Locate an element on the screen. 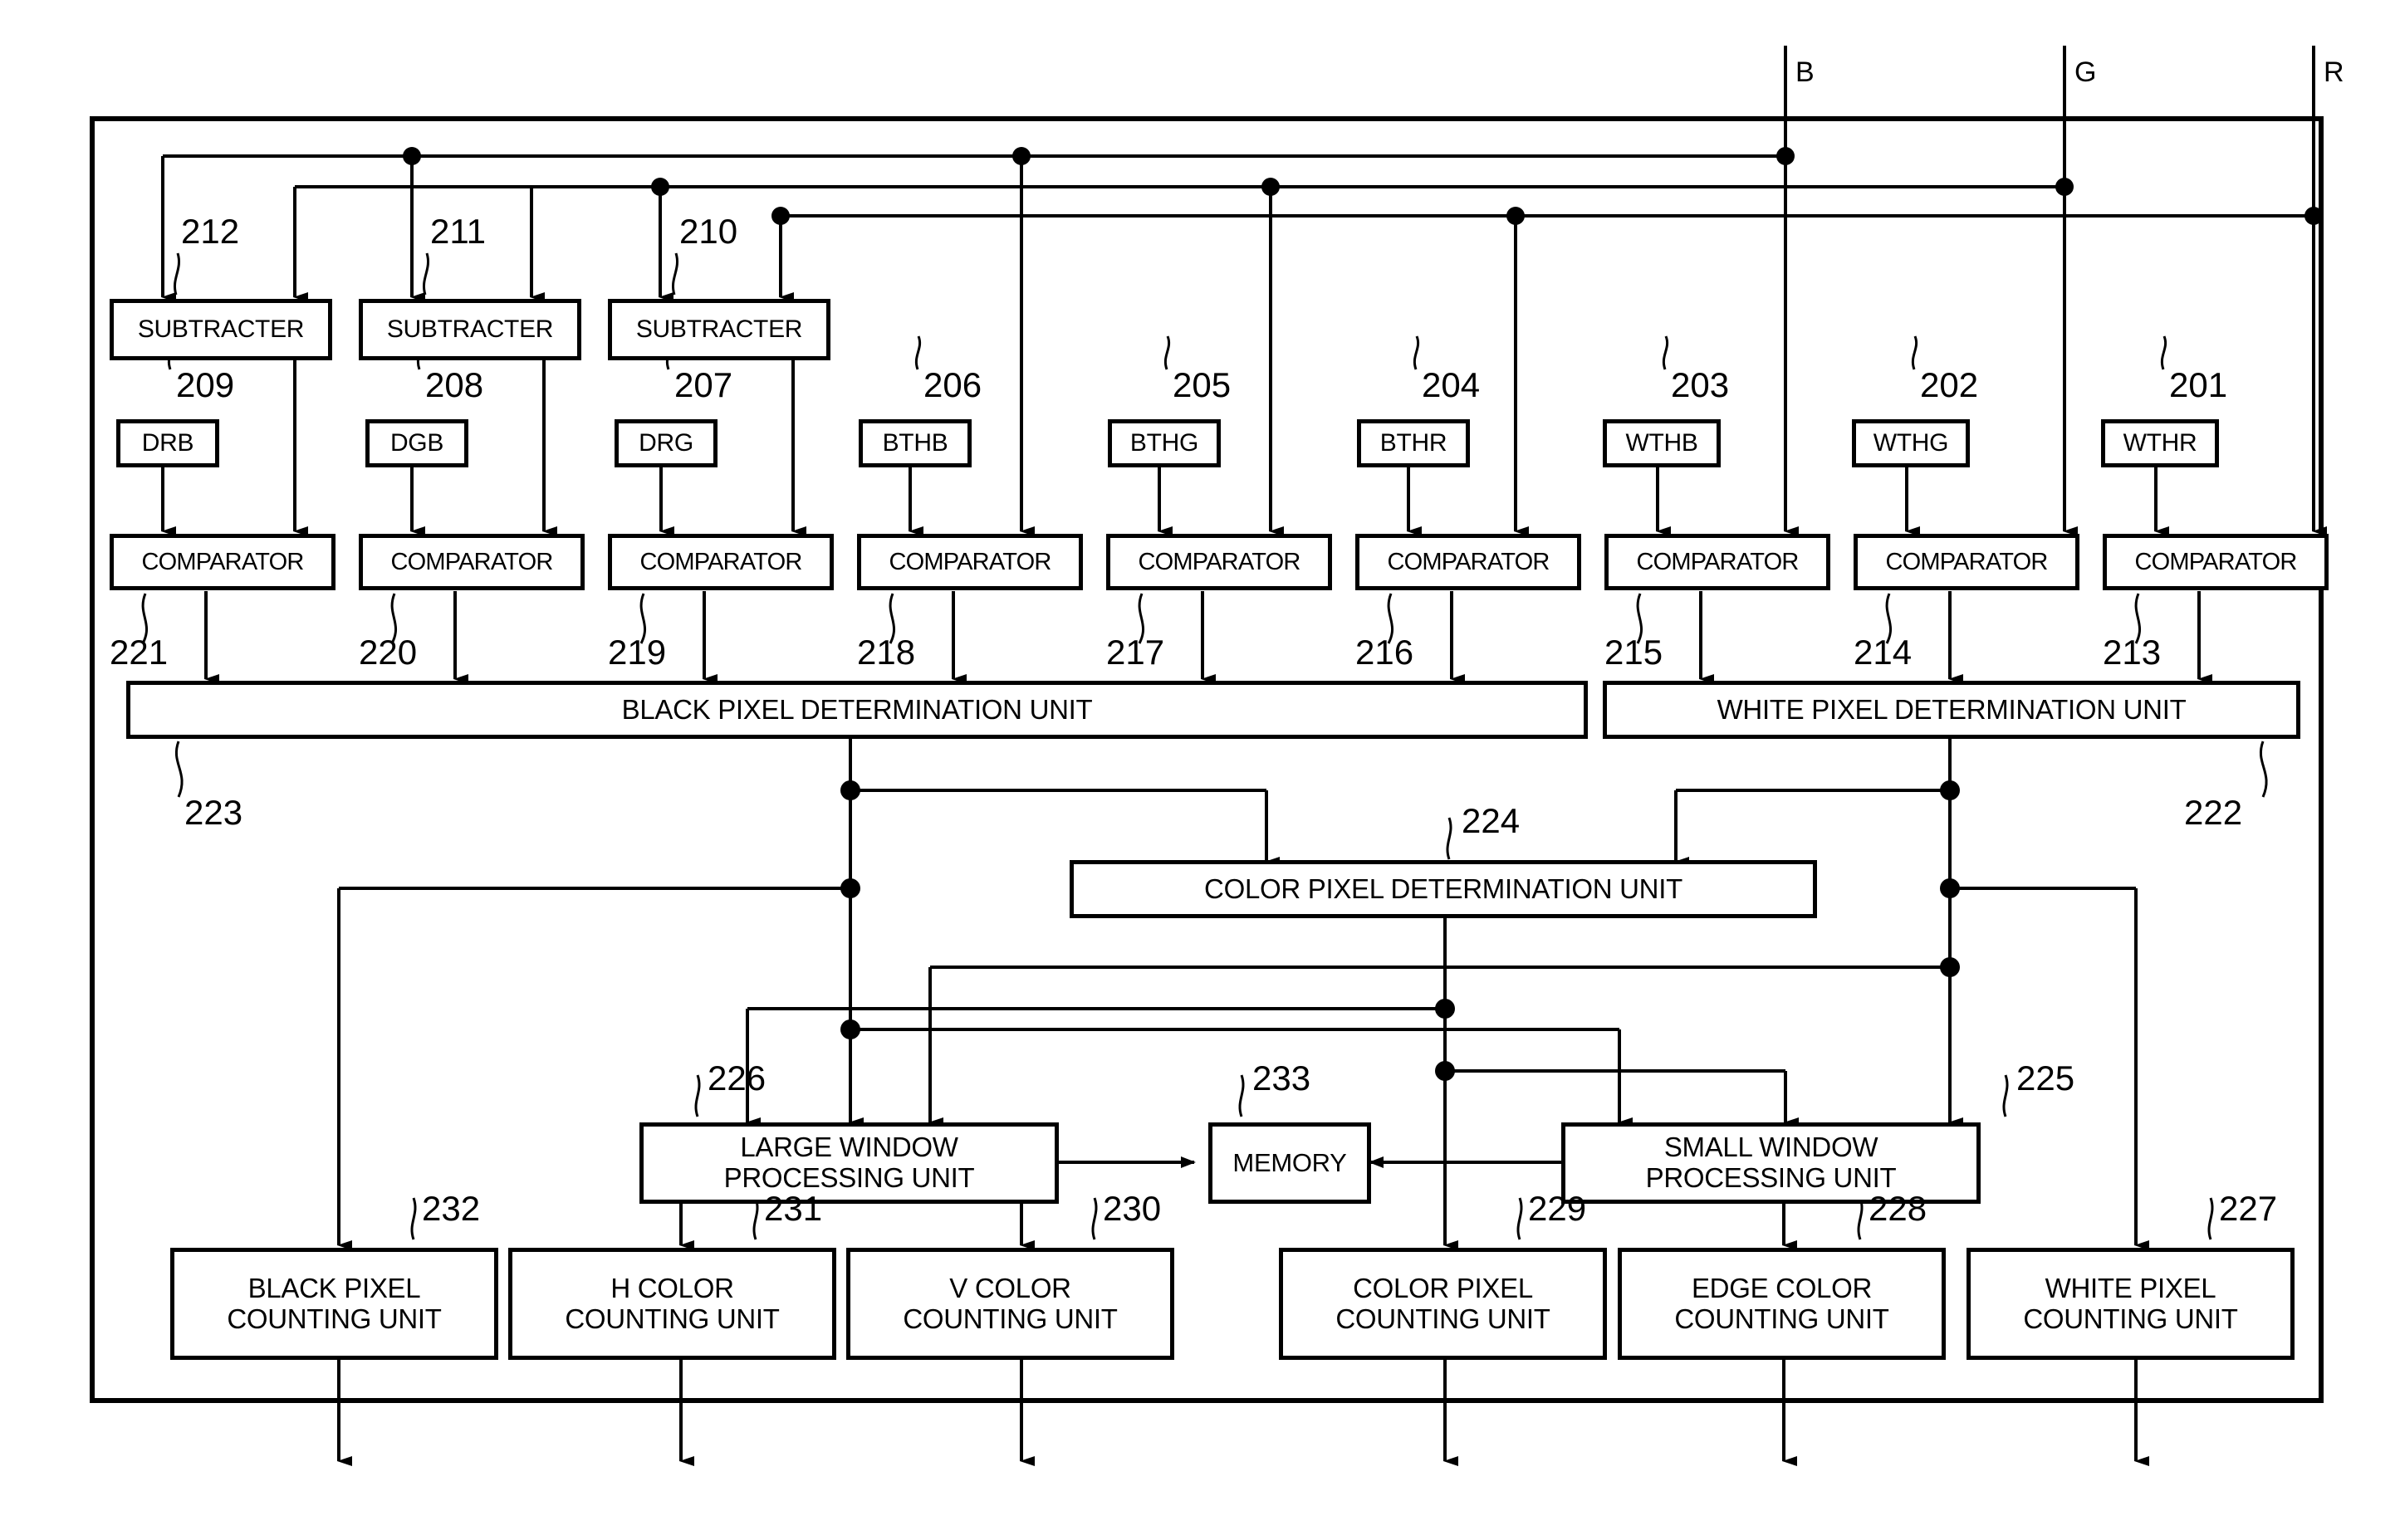  color-pixel-counting-unit: COLOR PIXEL COUNTING UNIT is located at coordinates (1443, 1304).